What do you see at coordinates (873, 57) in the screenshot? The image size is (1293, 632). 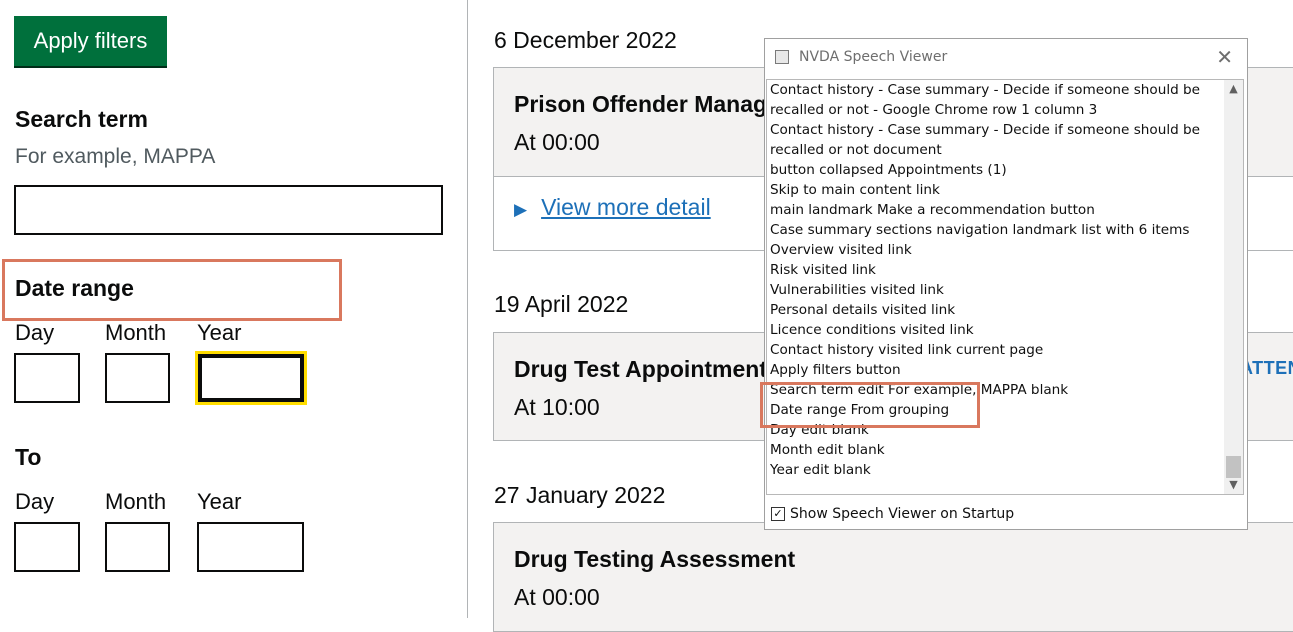 I see `window-title: NVDA Speech Viewer` at bounding box center [873, 57].